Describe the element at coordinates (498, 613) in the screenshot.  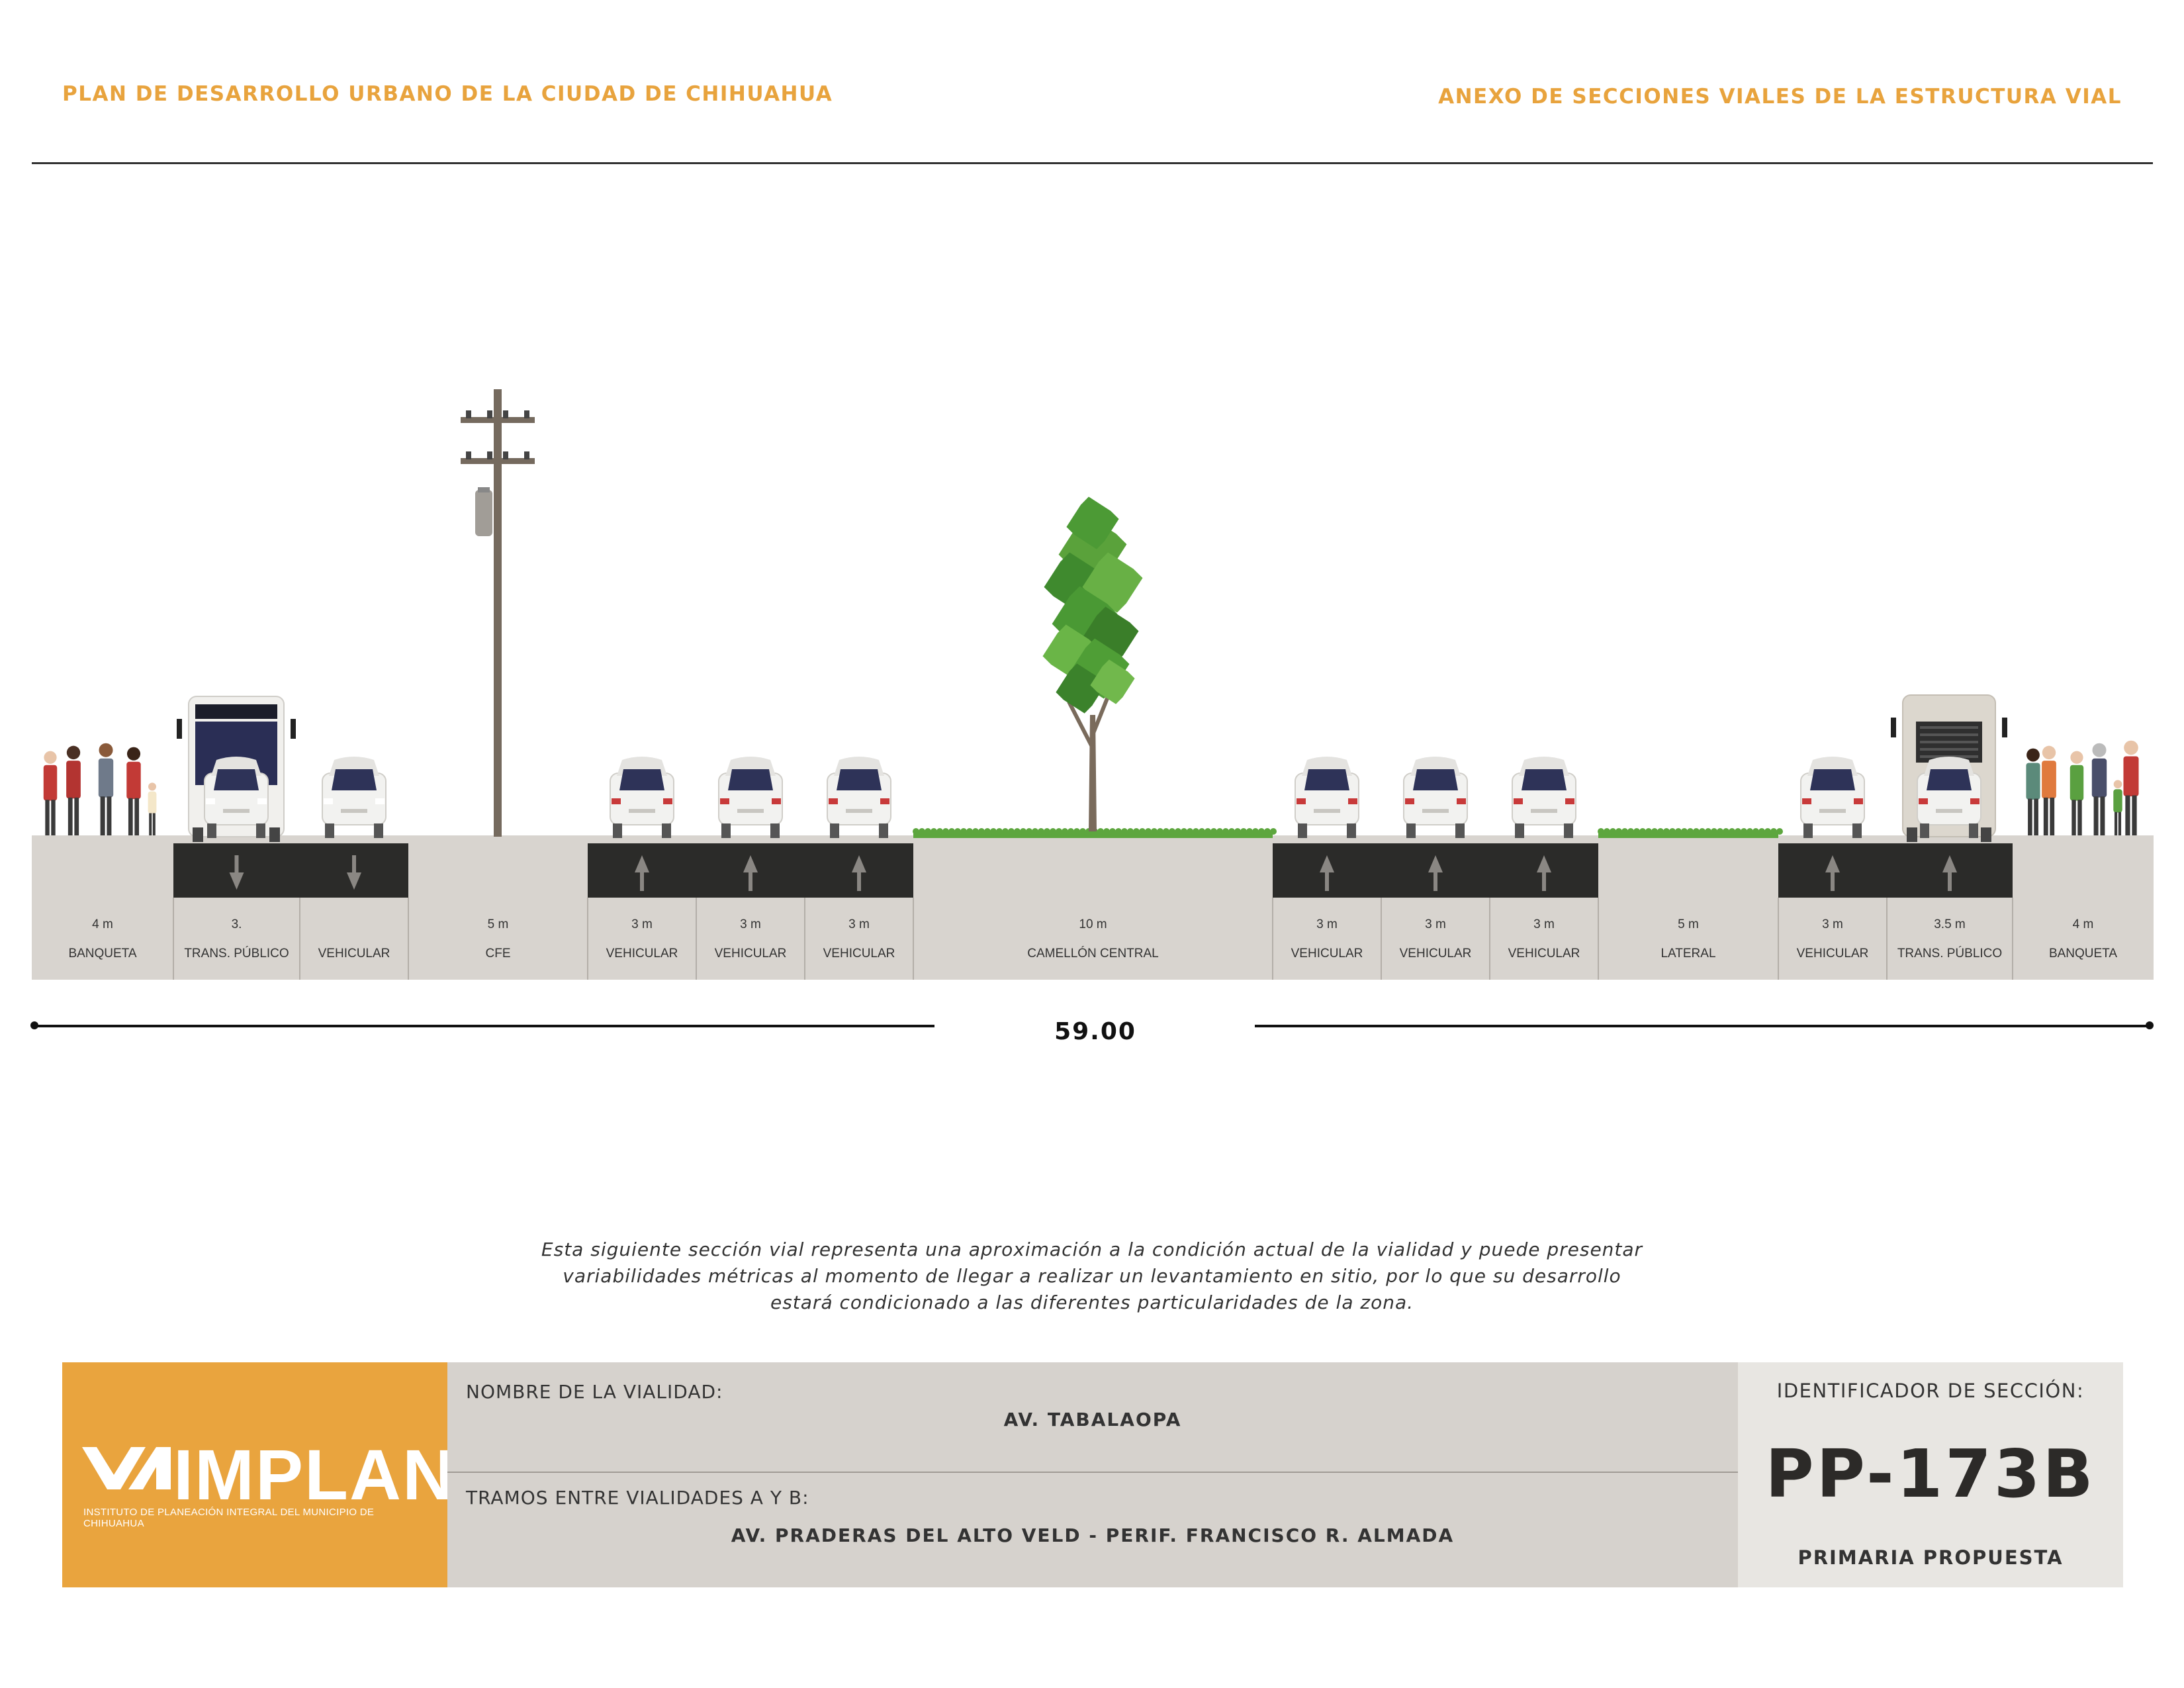
I see `utility-pole-icon` at that location.